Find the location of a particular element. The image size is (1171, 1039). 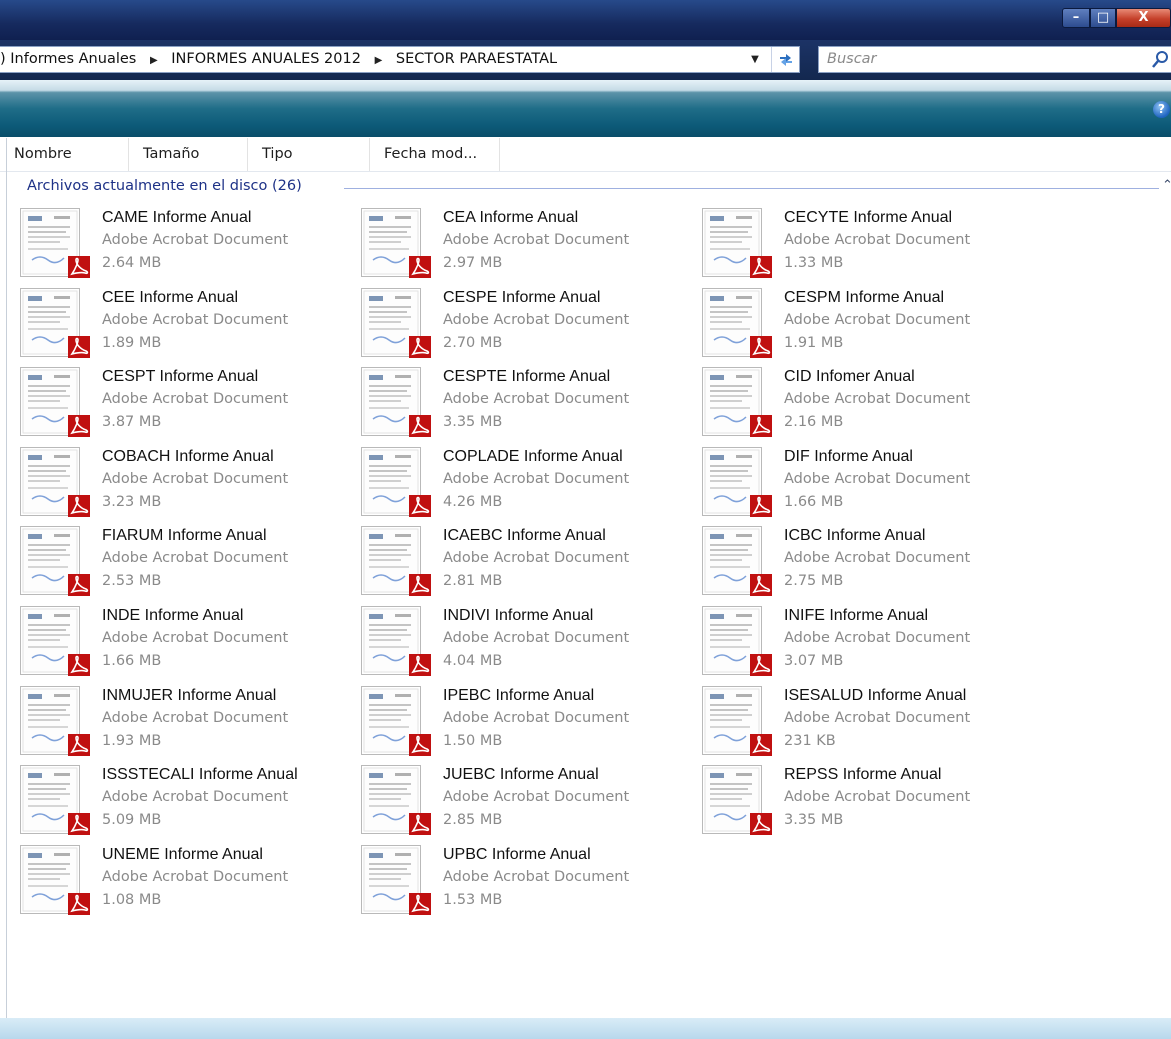

file-name: CESPM Informe Anual is located at coordinates (864, 298).